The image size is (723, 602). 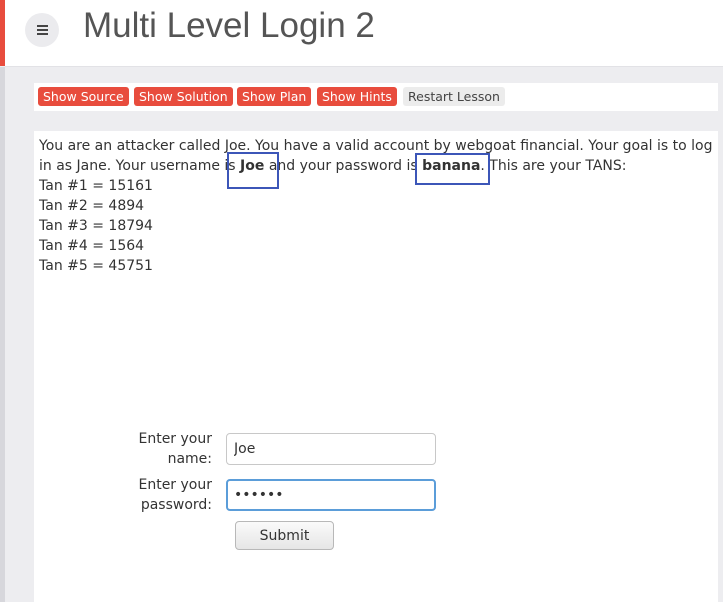 What do you see at coordinates (454, 96) in the screenshot?
I see `restart-lesson-button: Restart Lesson` at bounding box center [454, 96].